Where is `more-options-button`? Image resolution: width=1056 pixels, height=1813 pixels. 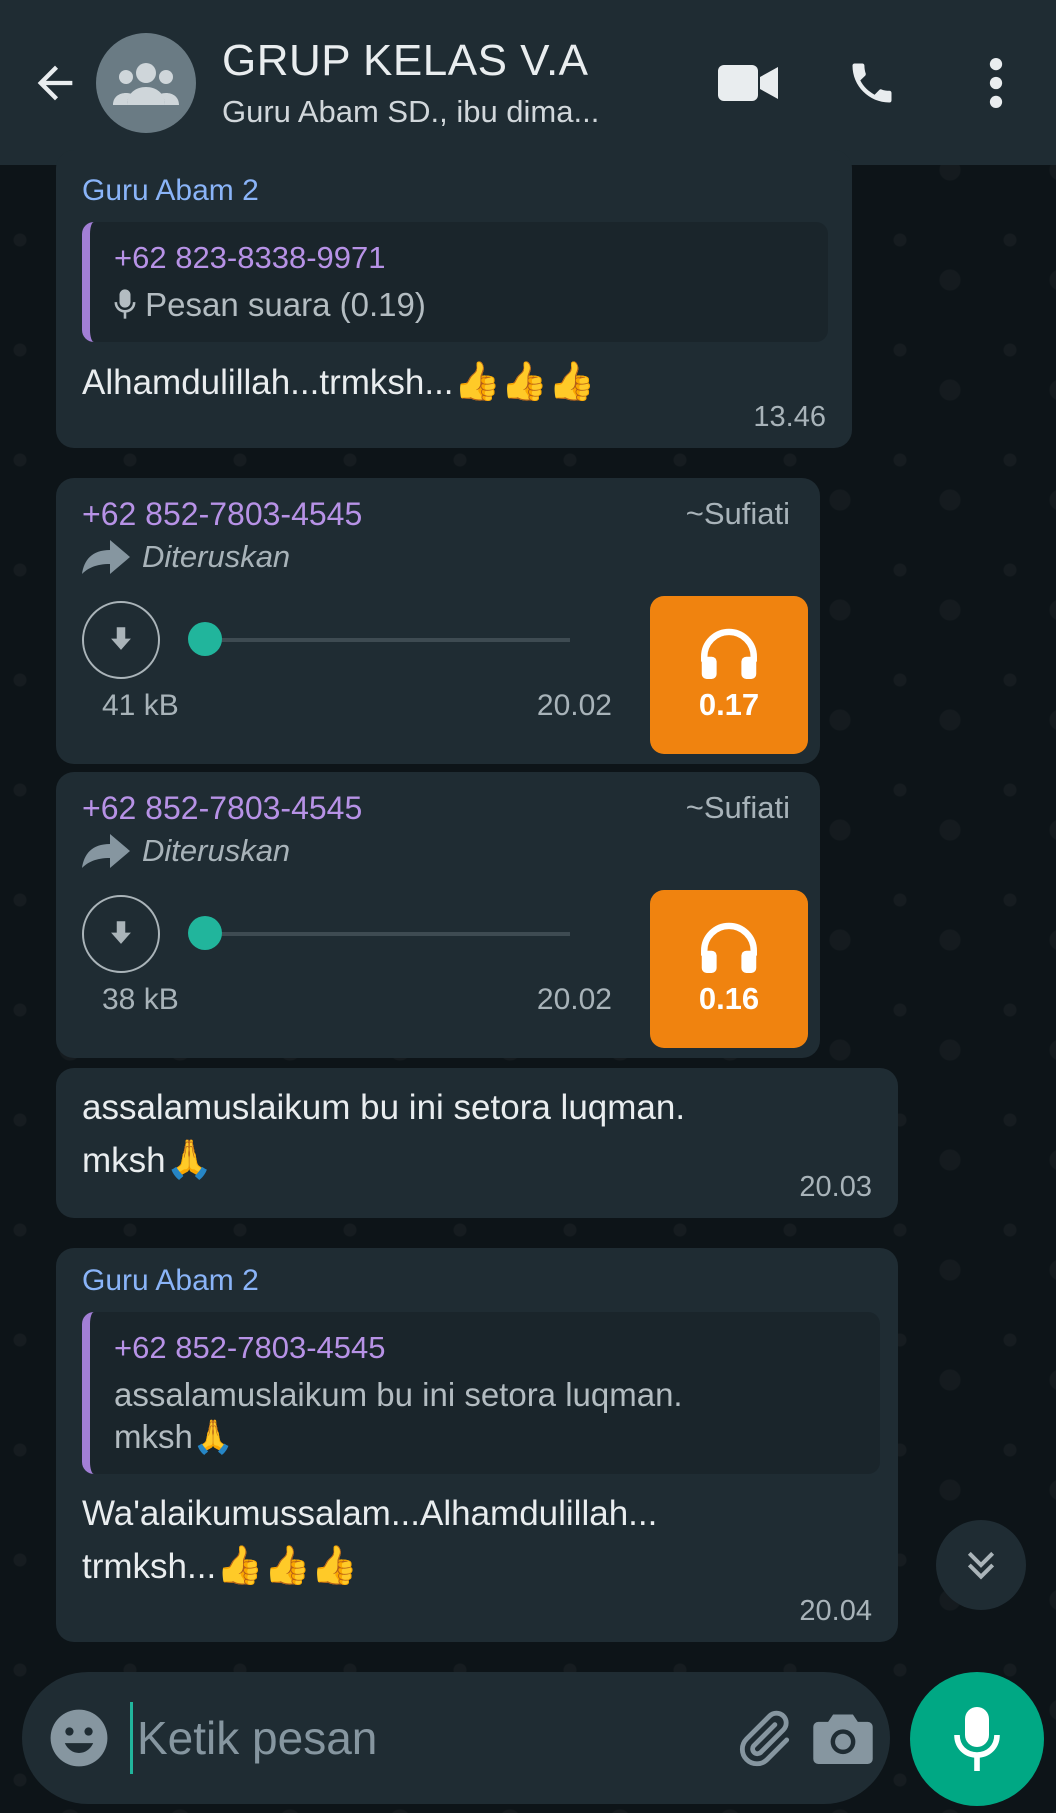 more-options-button is located at coordinates (996, 83).